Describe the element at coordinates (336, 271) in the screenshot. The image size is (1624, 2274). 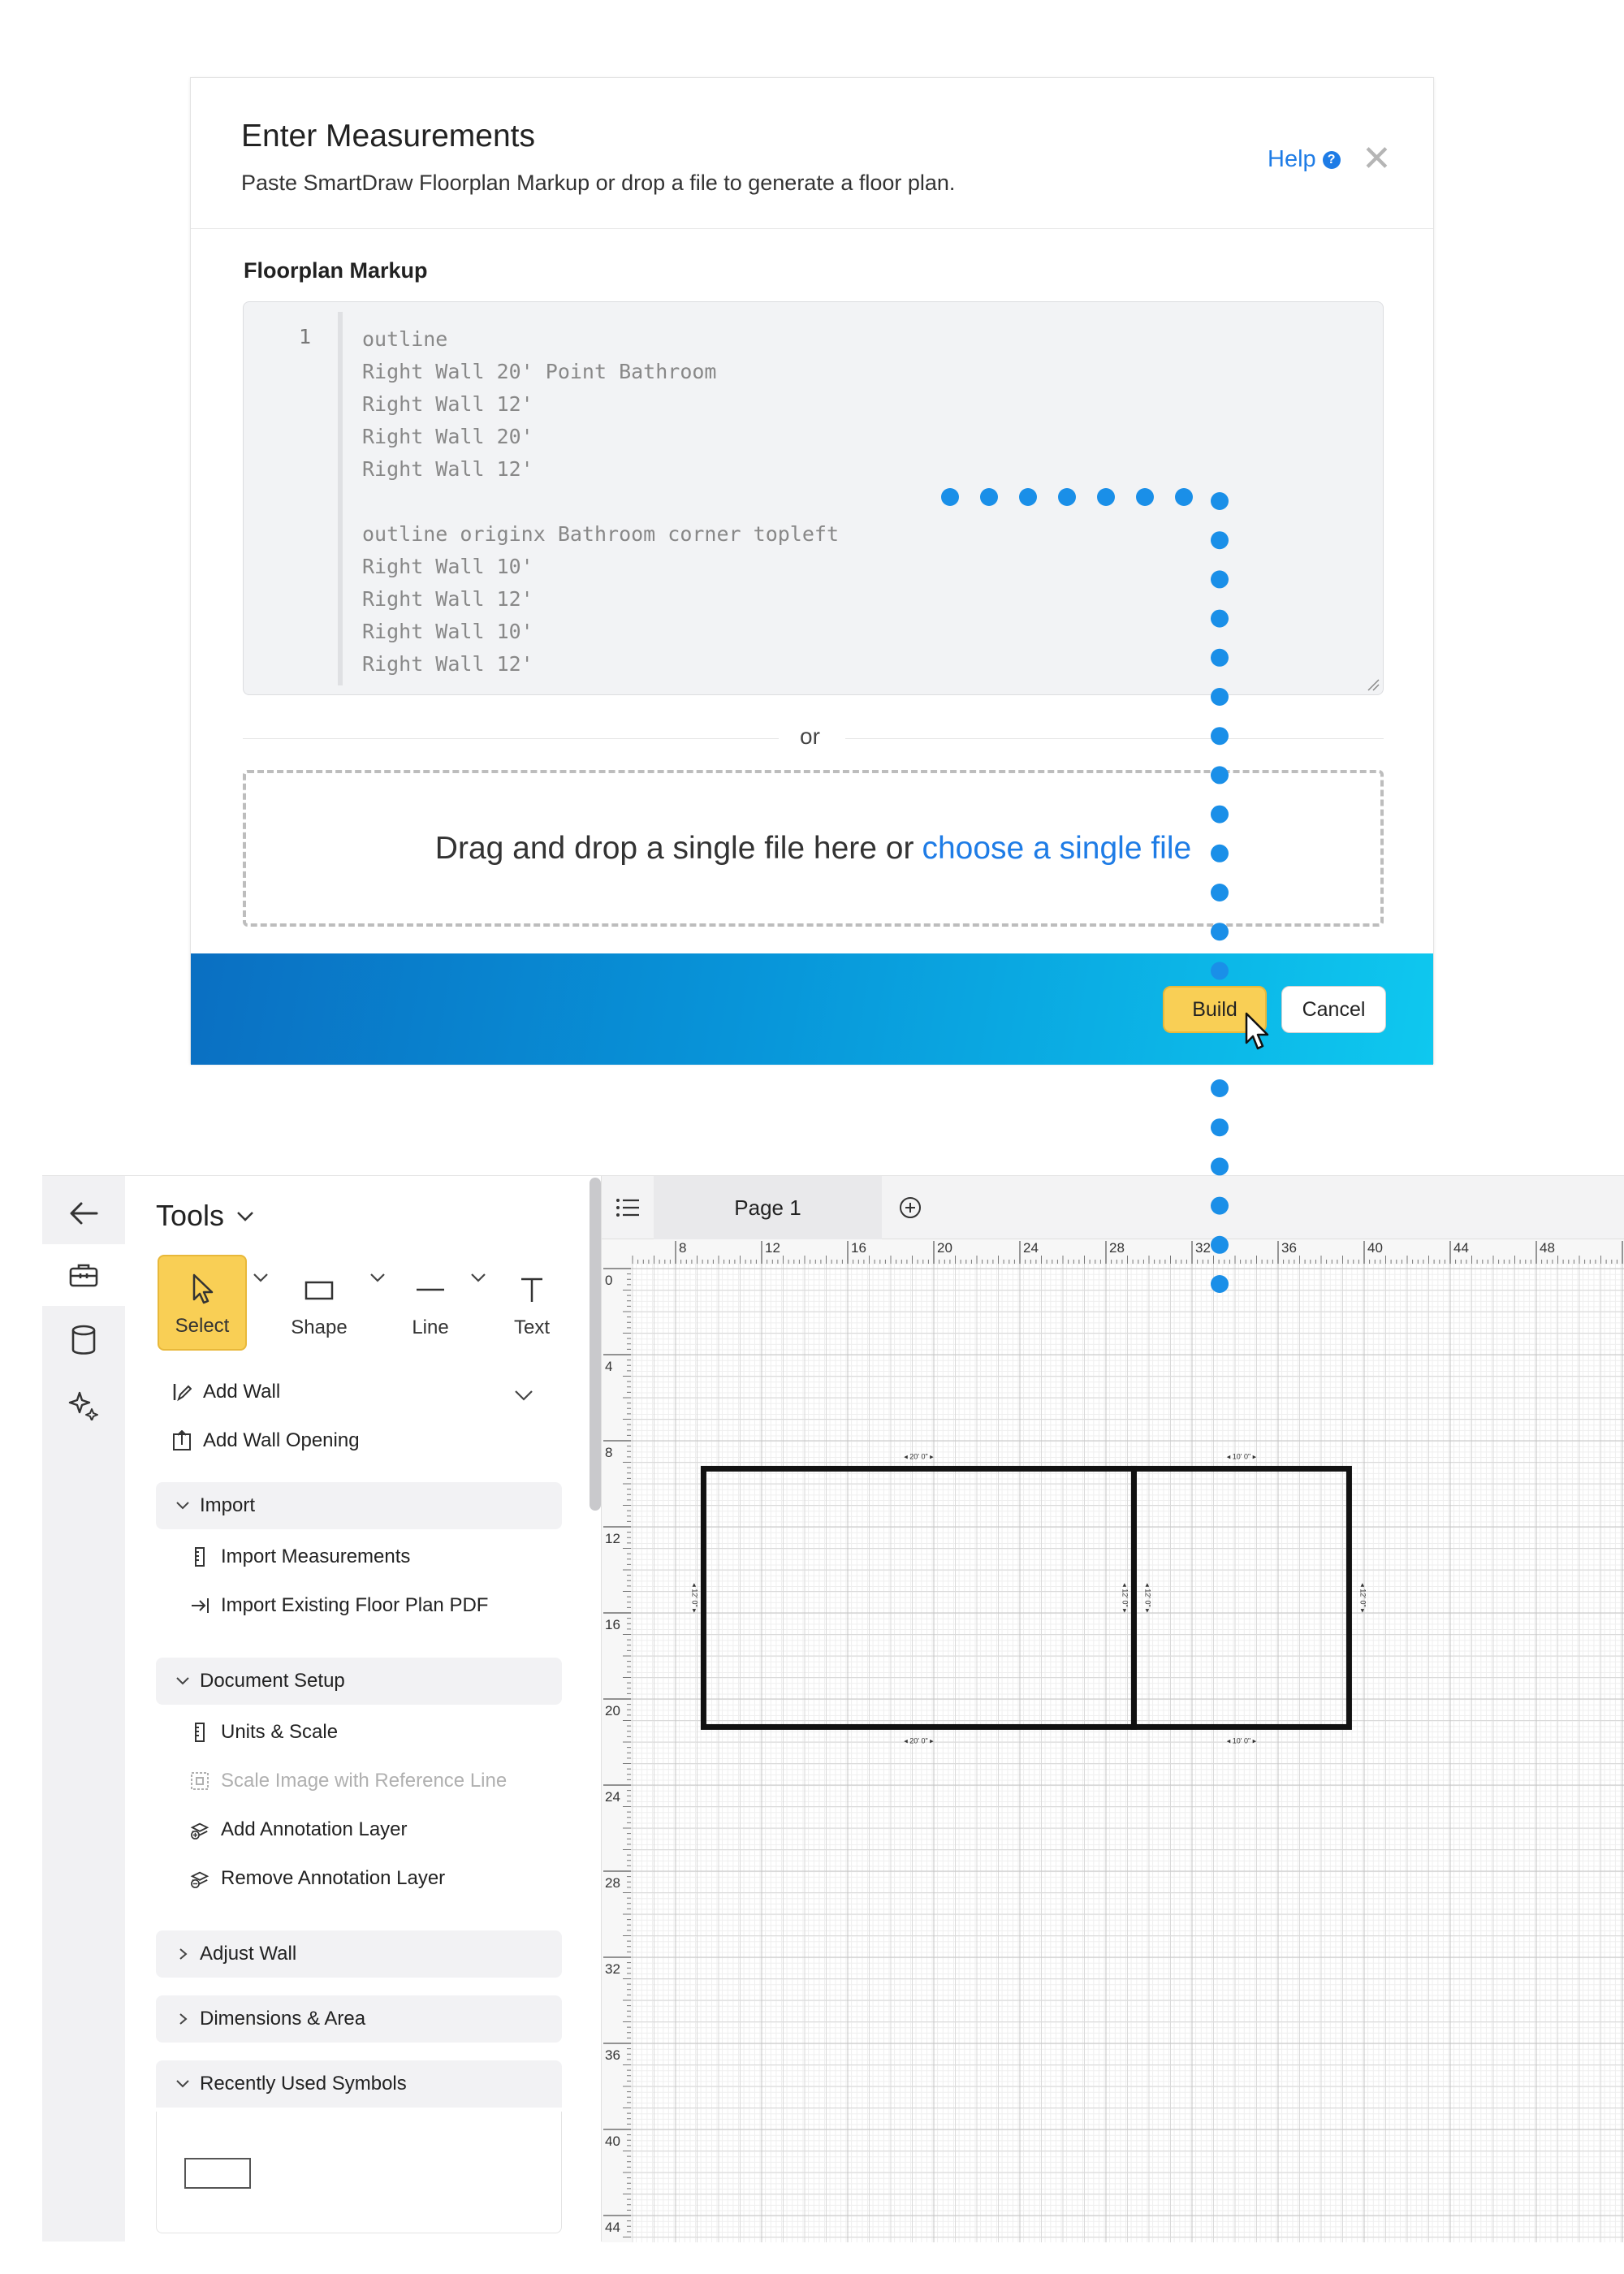
I see `markup-label: Floorplan Markup` at that location.